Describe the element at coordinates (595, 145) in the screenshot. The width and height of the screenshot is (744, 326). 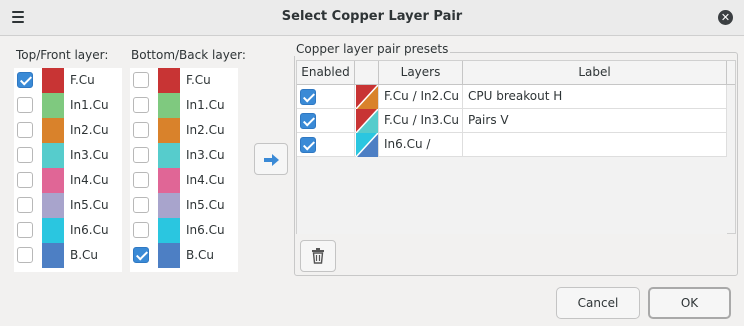
I see `preset-label-cell` at that location.